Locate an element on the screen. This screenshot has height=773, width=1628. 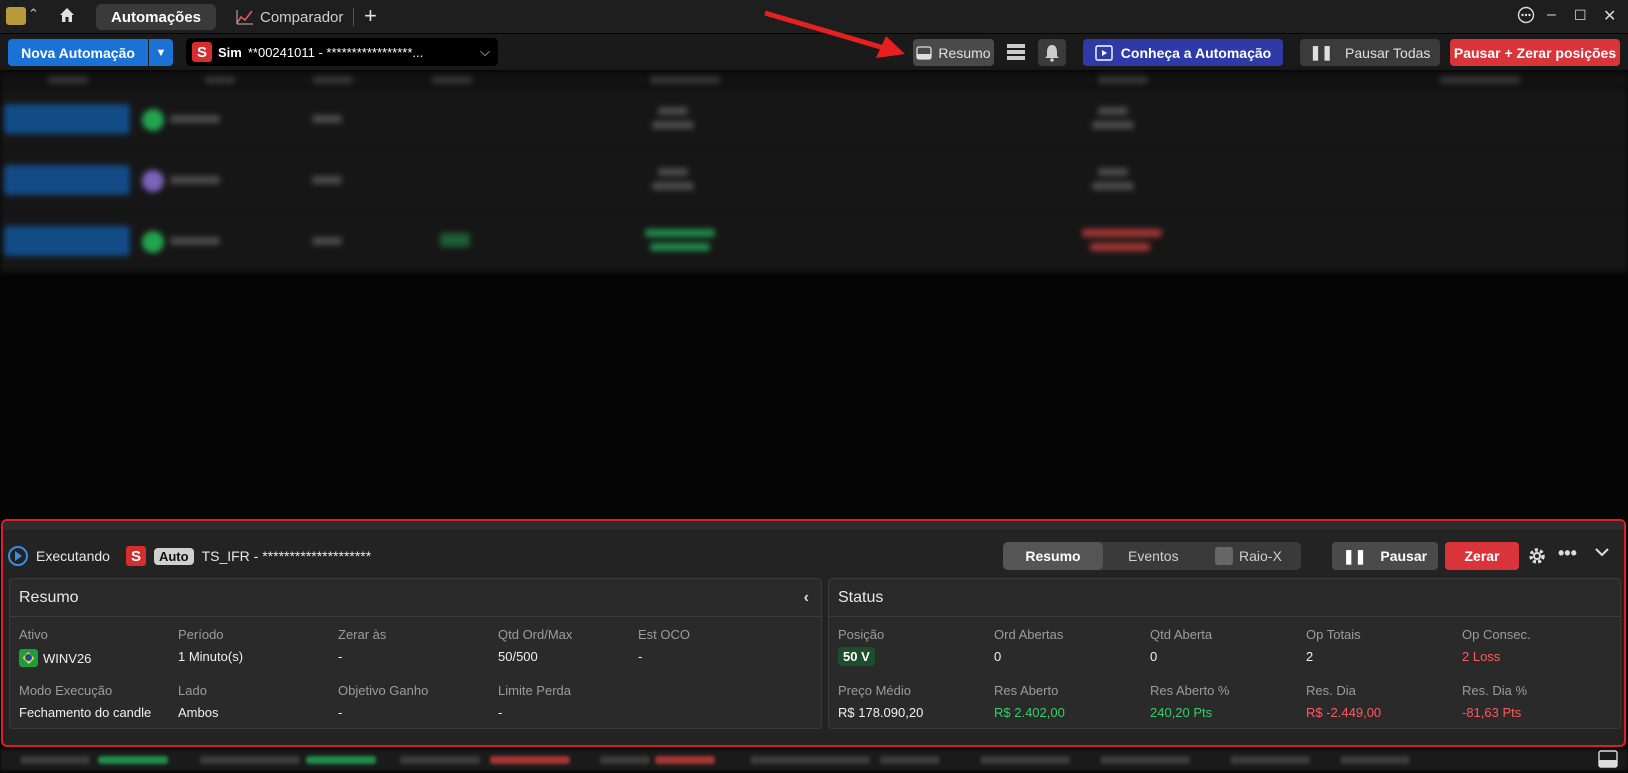
resumo-toggle-button: Resumo is located at coordinates (953, 52).